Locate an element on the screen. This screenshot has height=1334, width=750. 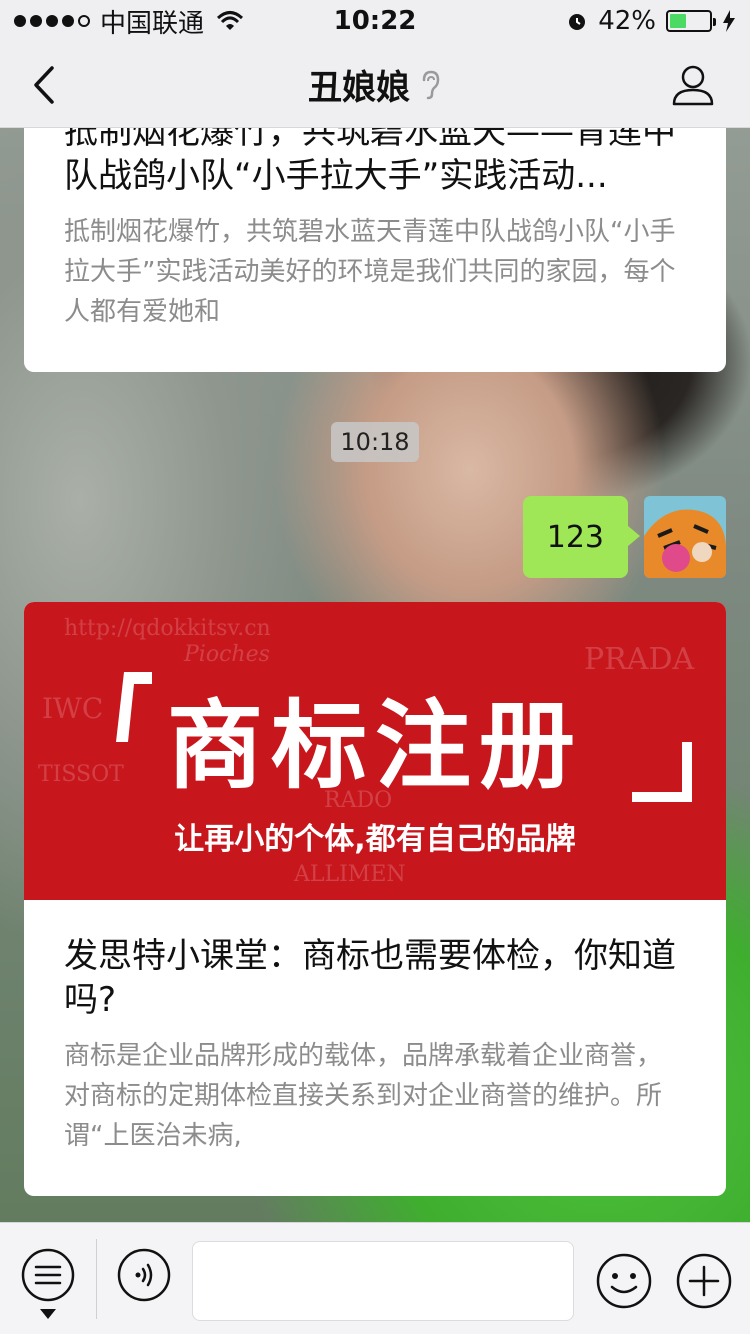
contact-name: 丑娘娘 is located at coordinates (359, 88).